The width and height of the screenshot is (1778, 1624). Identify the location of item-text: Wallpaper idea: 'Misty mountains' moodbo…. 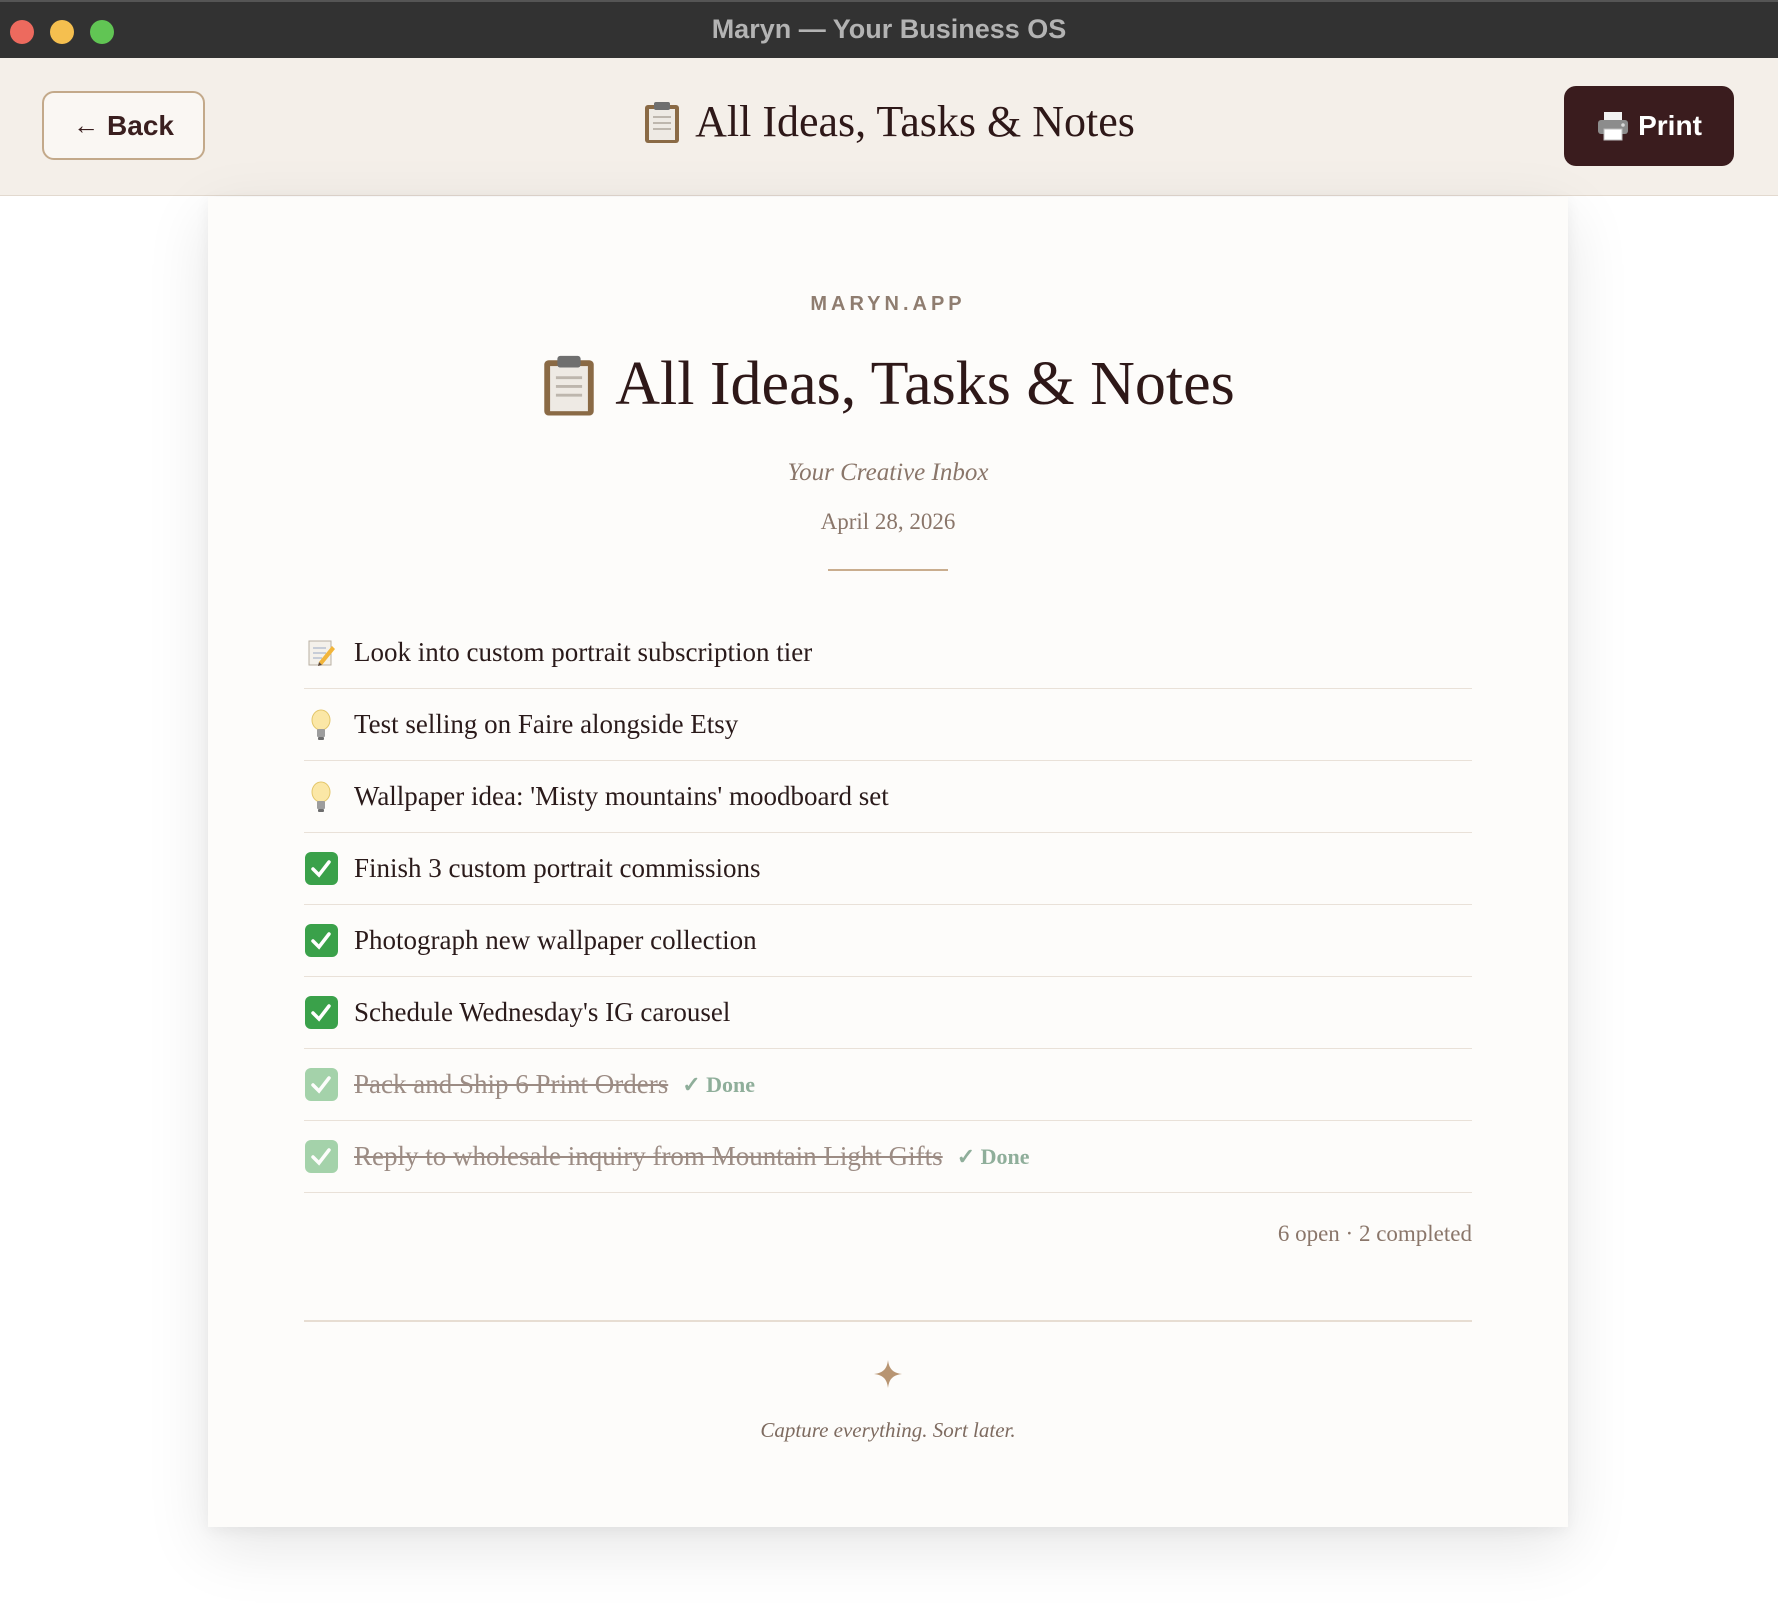
(621, 796).